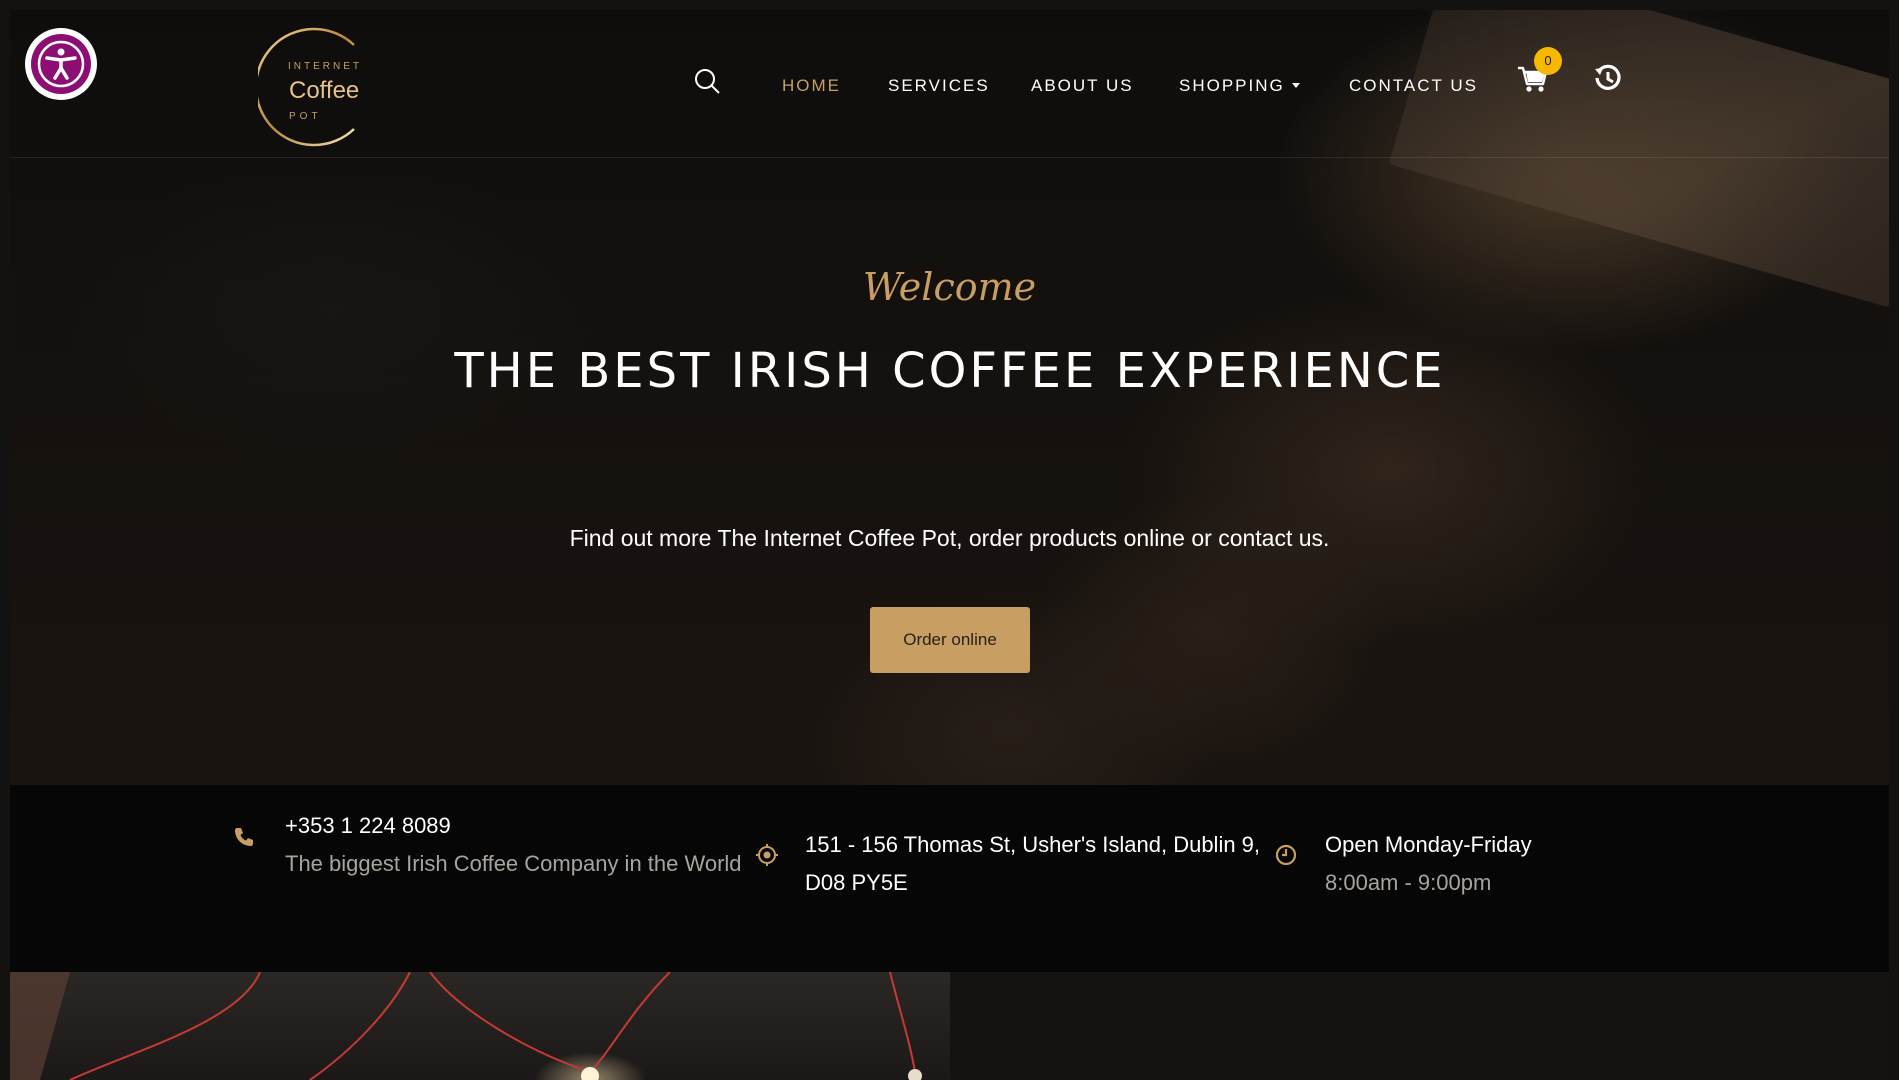  I want to click on nav-shopping: SHOPPING, so click(1239, 86).